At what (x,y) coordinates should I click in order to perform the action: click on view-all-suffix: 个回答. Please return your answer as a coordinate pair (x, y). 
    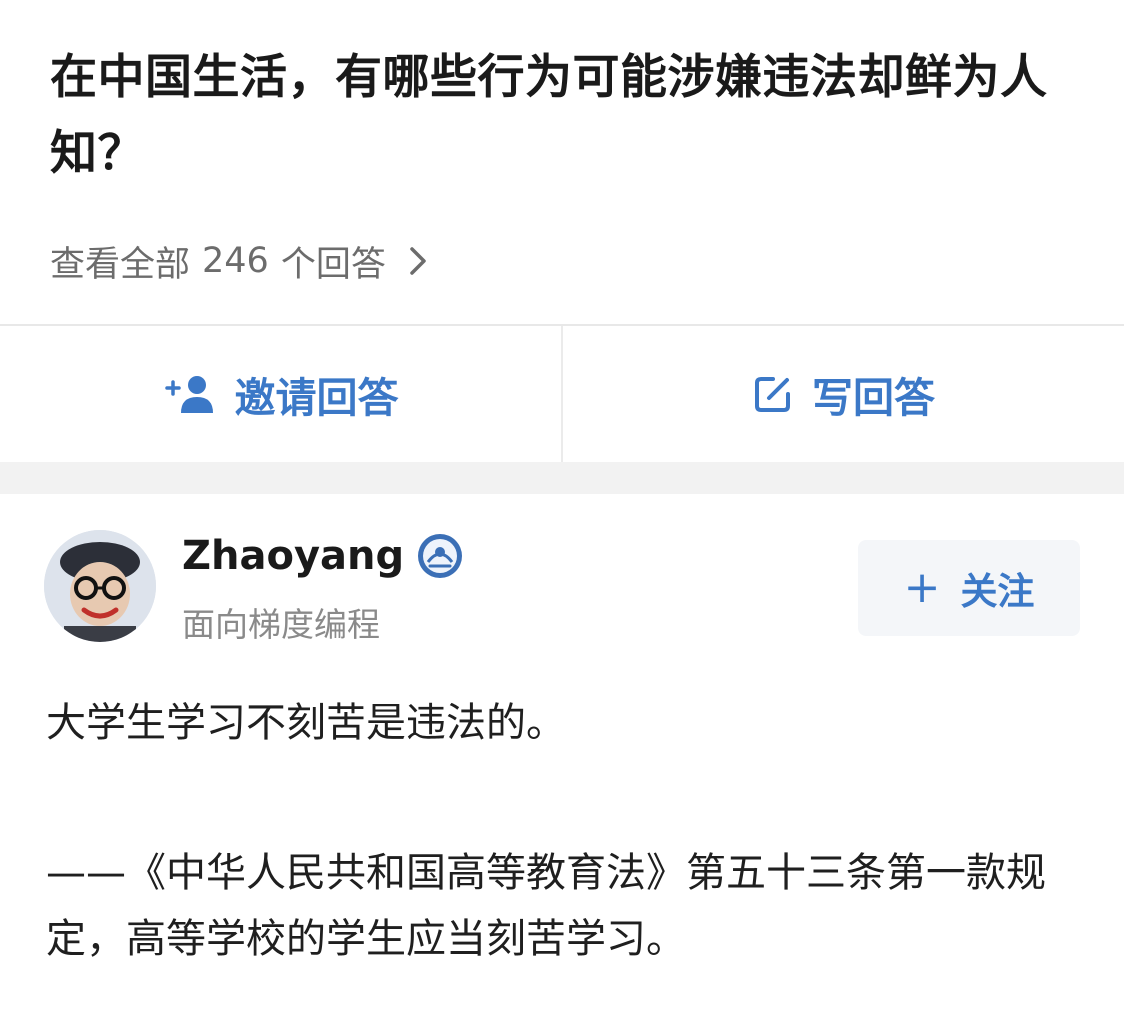
    Looking at the image, I should click on (333, 264).